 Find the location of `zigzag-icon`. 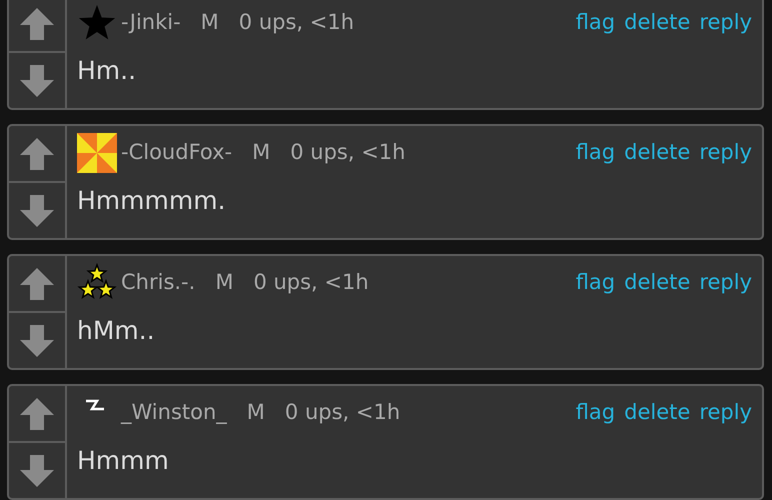

zigzag-icon is located at coordinates (95, 405).